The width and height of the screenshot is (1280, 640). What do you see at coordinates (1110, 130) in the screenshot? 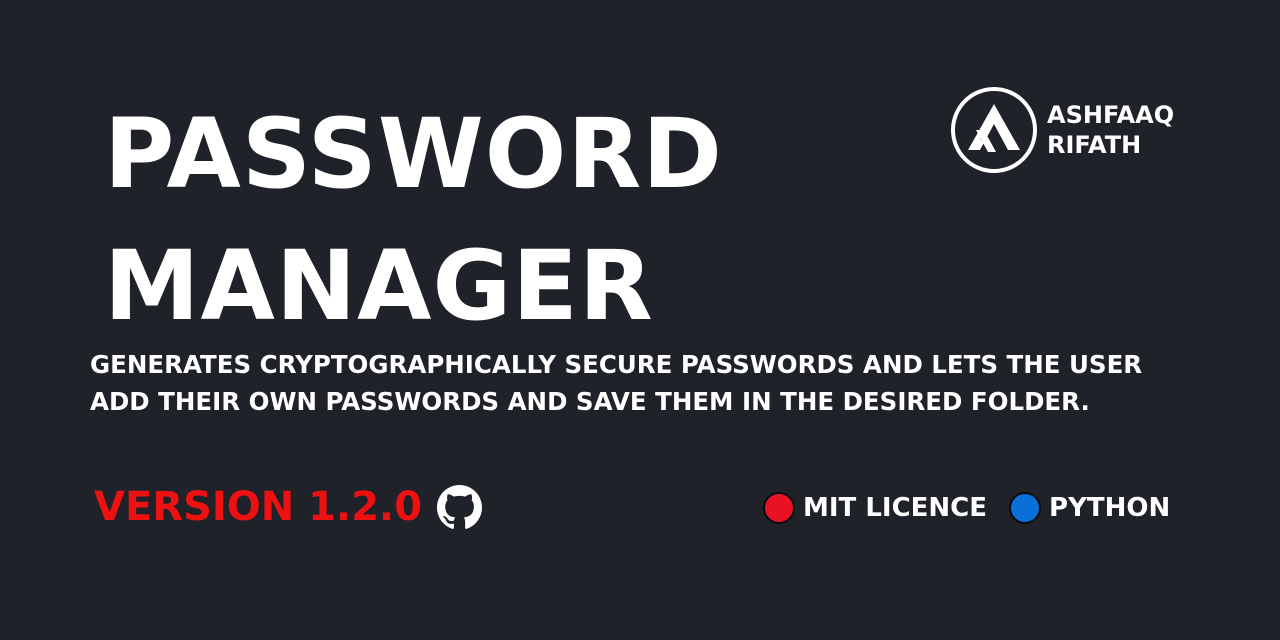
I see `author-name: ASHFAAQ RIFATH` at bounding box center [1110, 130].